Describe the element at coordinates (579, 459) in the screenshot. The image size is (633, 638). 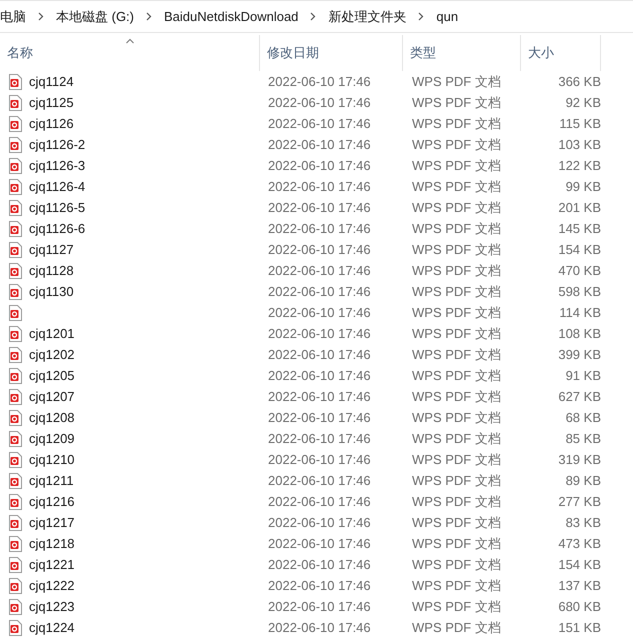
I see `file-size: 319 KB` at that location.